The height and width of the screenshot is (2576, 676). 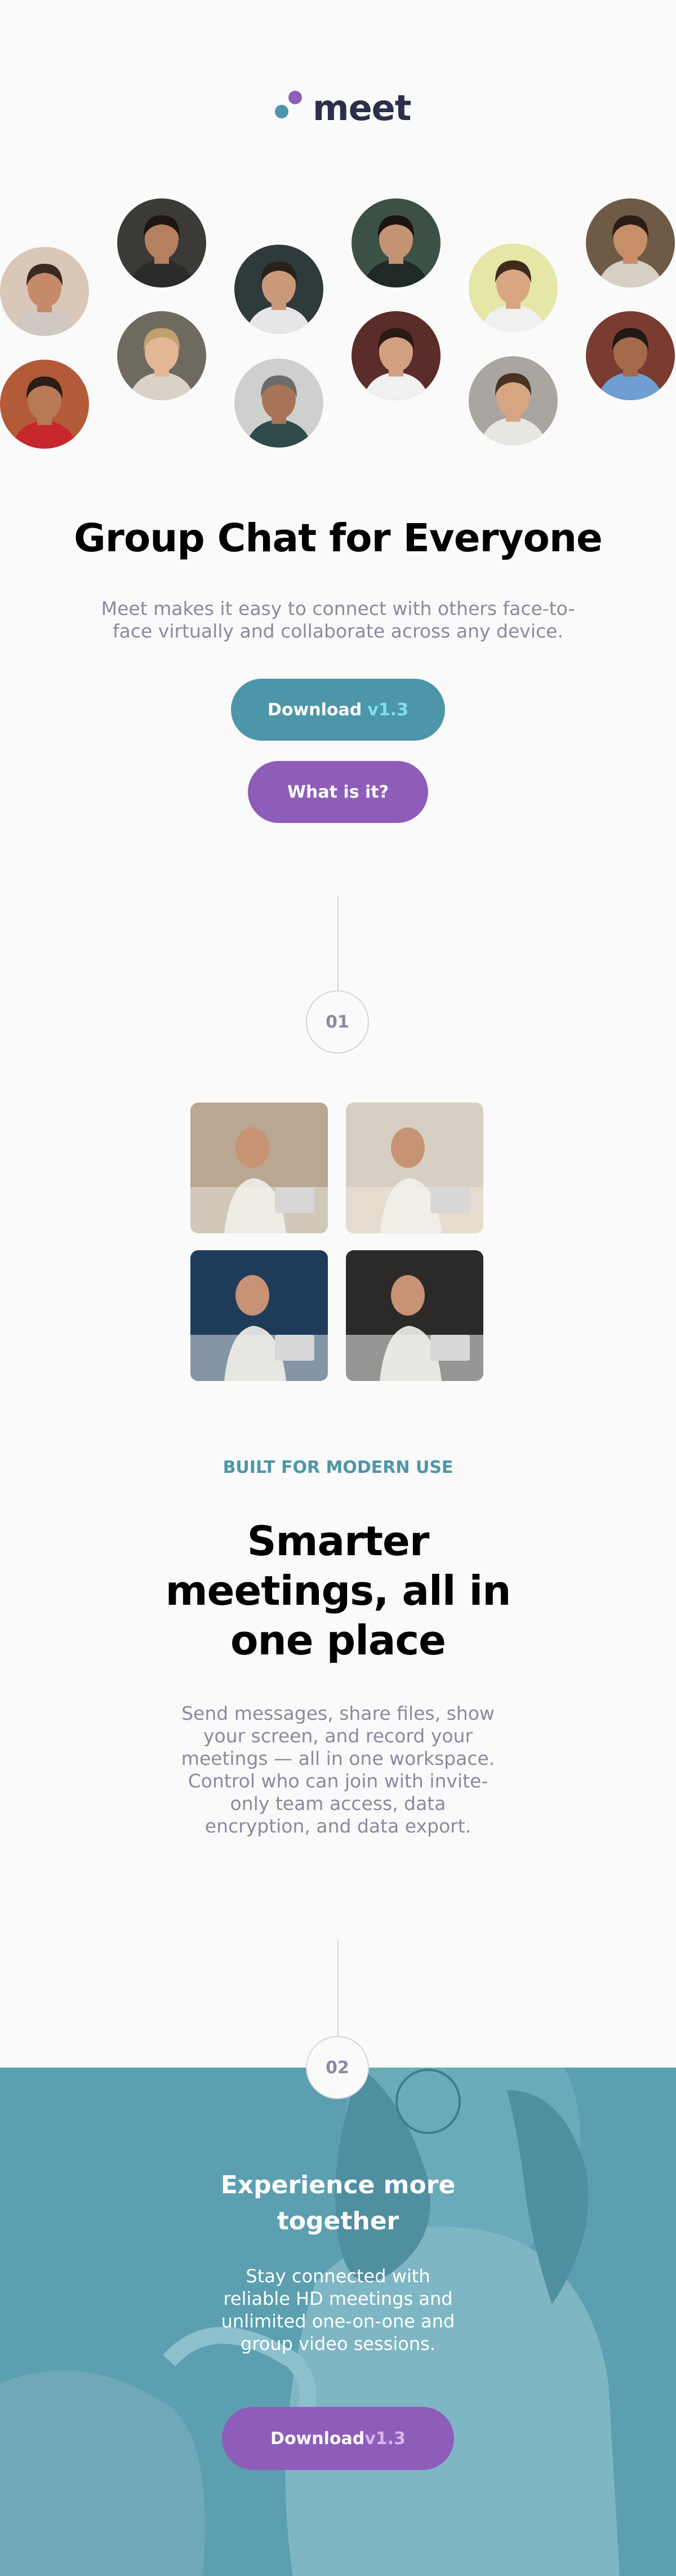 I want to click on brand-name: meet, so click(x=362, y=108).